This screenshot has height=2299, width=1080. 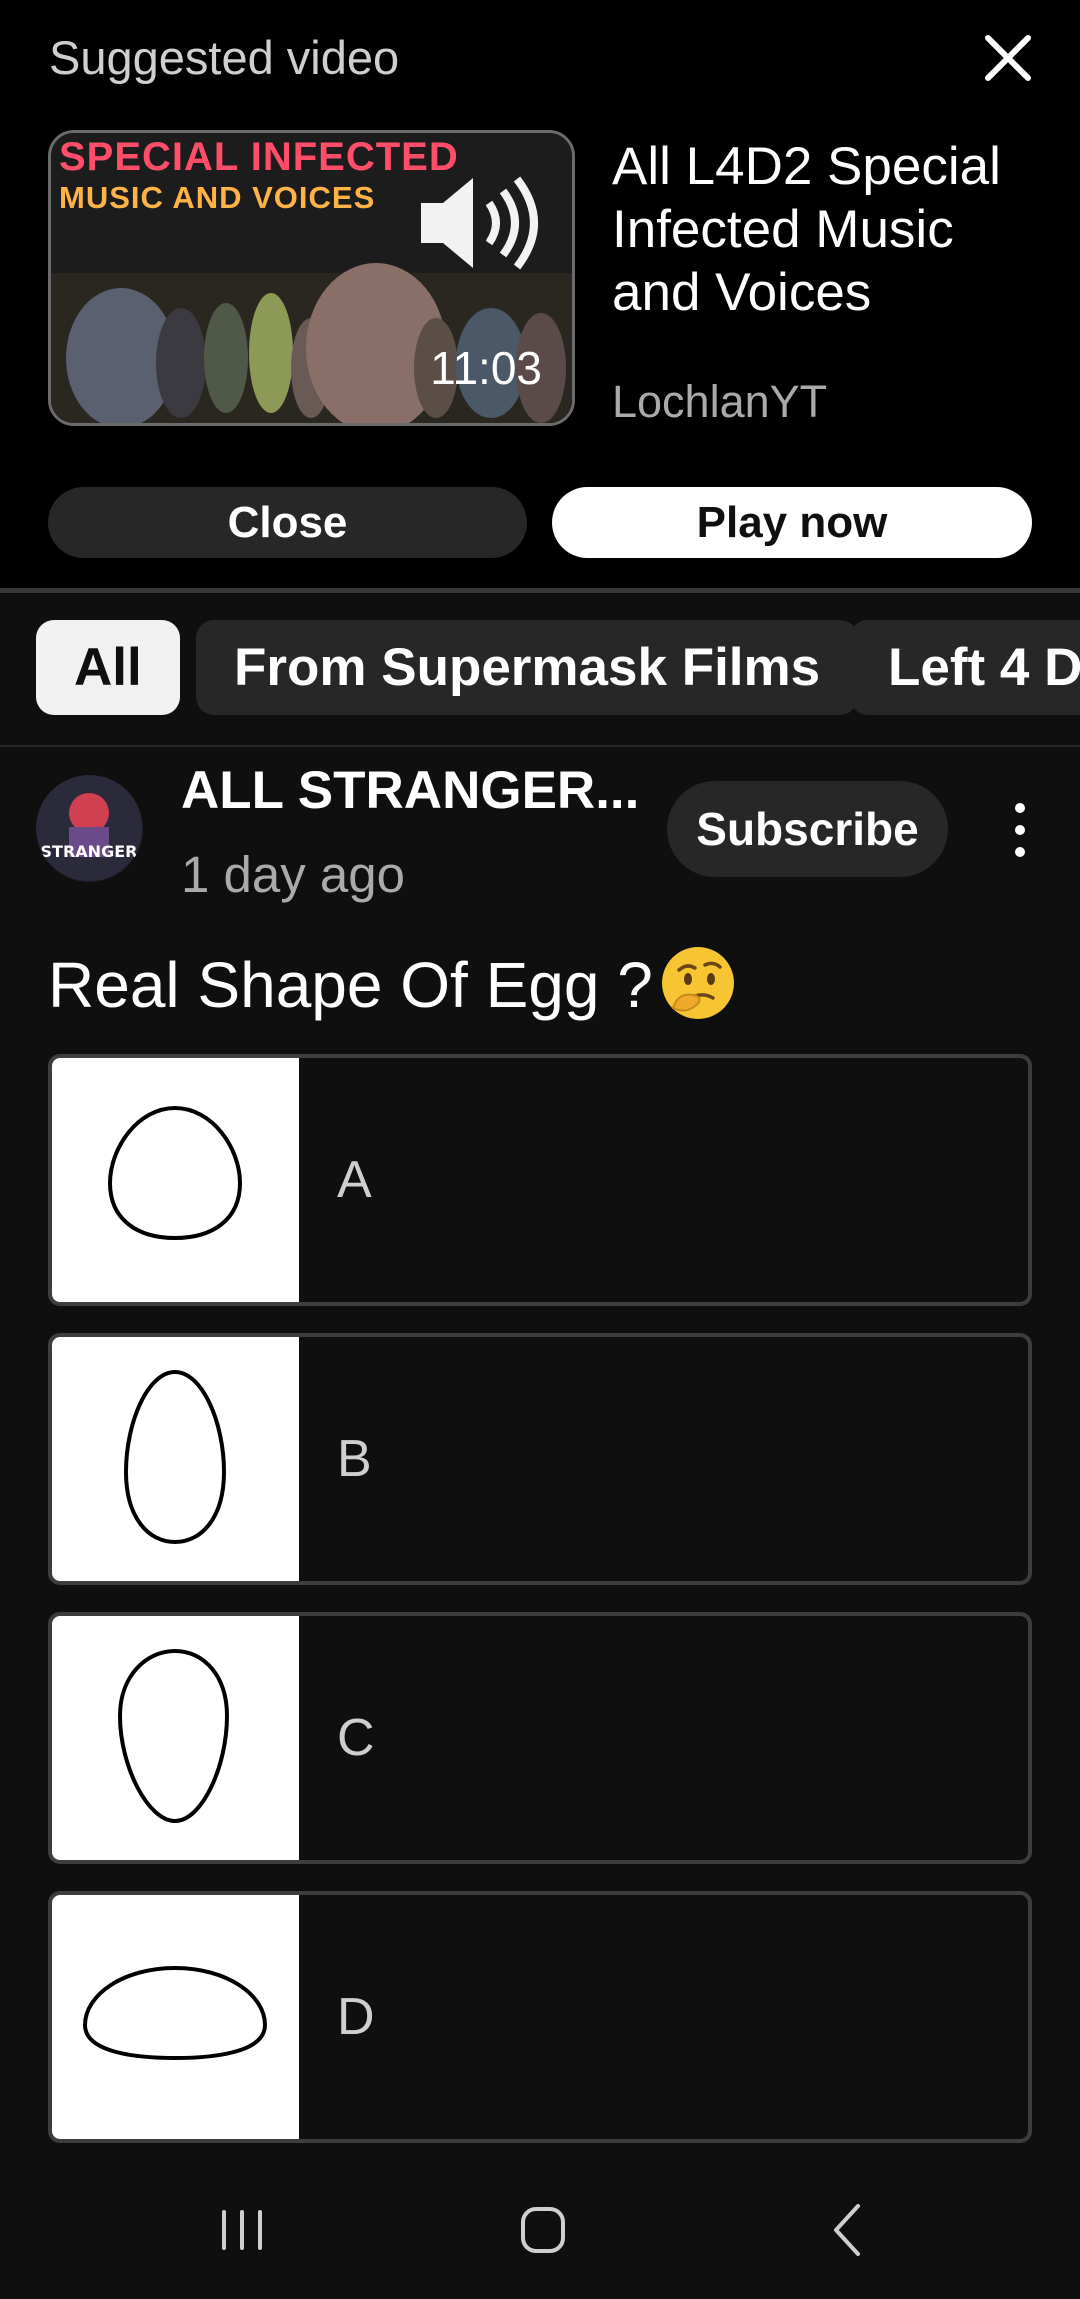 What do you see at coordinates (965, 667) in the screenshot?
I see `chip-left-4-dead: Left 4 De` at bounding box center [965, 667].